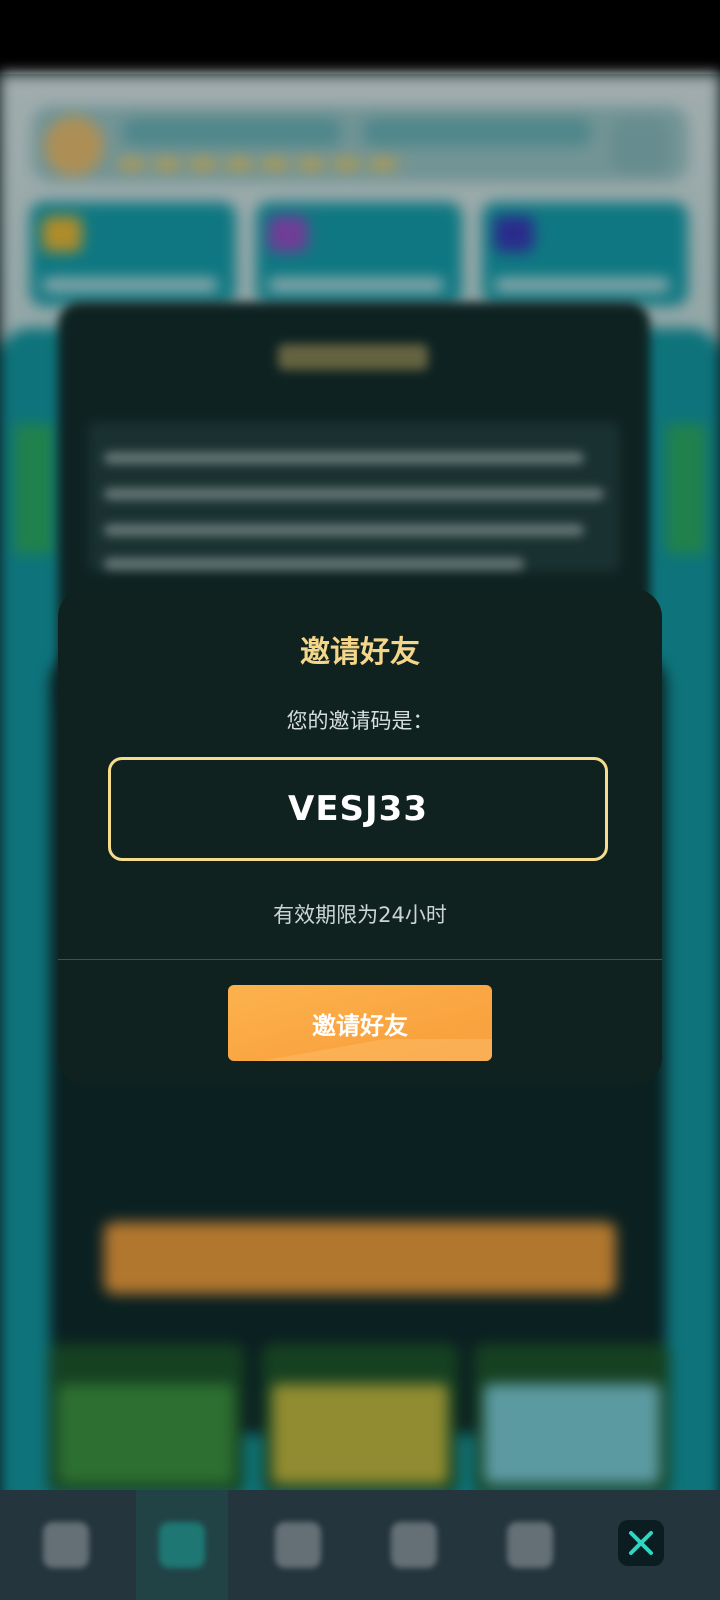 The width and height of the screenshot is (720, 1600). Describe the element at coordinates (360, 915) in the screenshot. I see `validity-text: 有效期限为24小时` at that location.